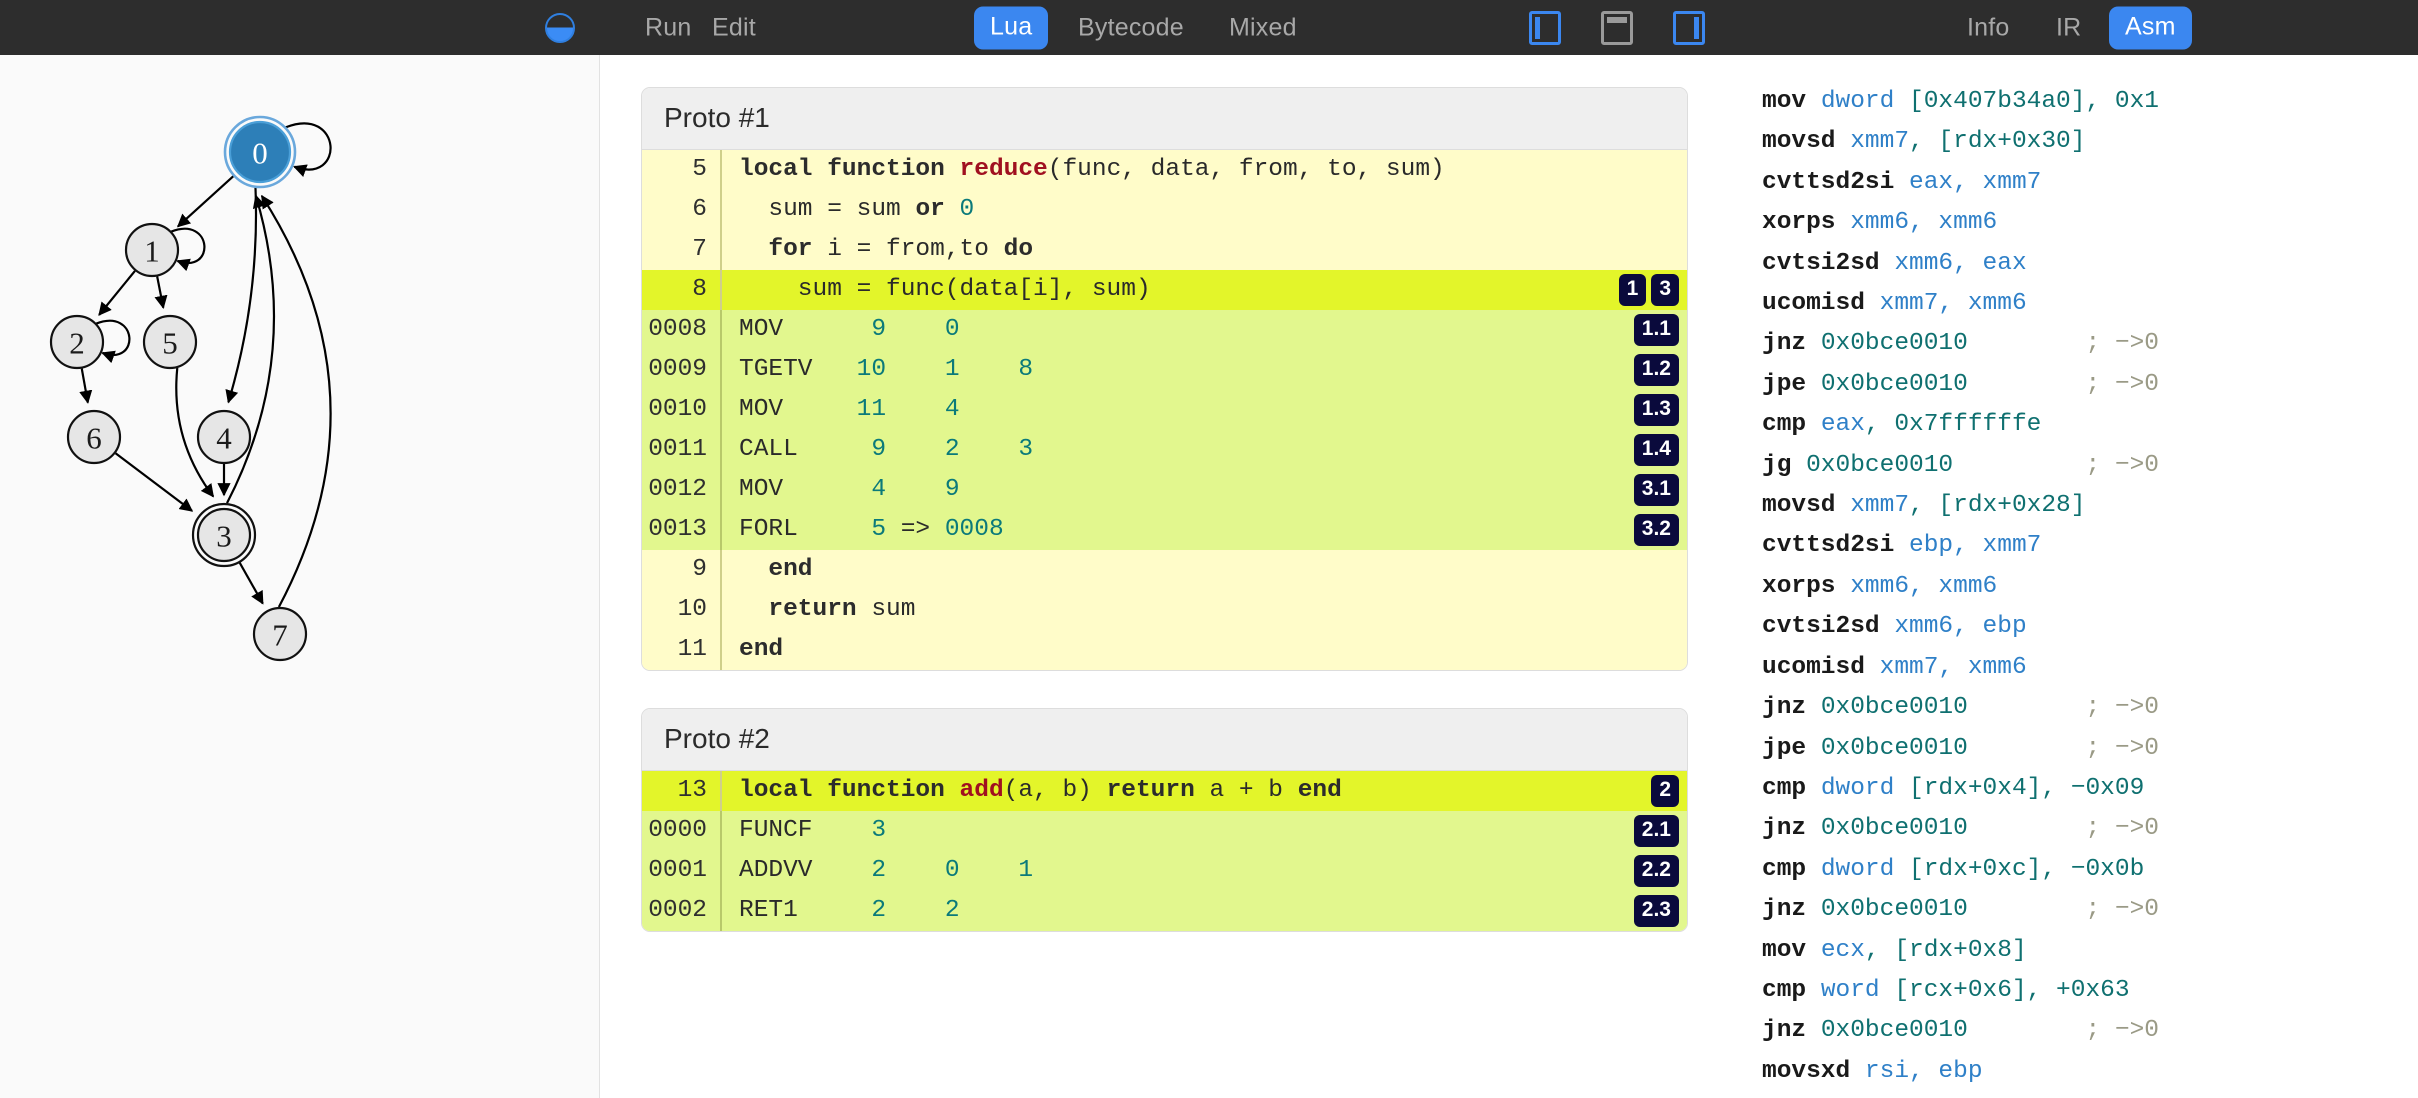 Image resolution: width=2418 pixels, height=1098 pixels. I want to click on source-line-row: 8 sum = func(data[i], sum) 1 3, so click(1164, 290).